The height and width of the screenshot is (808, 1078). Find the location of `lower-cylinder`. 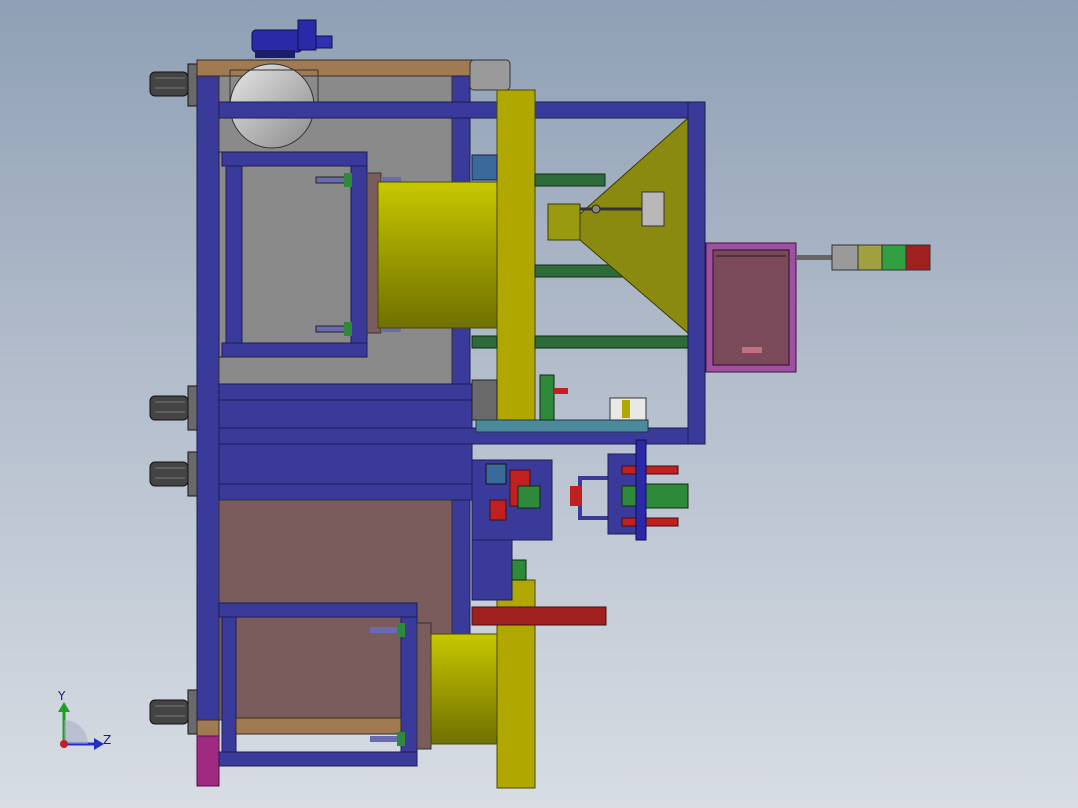

lower-cylinder is located at coordinates (466, 689).